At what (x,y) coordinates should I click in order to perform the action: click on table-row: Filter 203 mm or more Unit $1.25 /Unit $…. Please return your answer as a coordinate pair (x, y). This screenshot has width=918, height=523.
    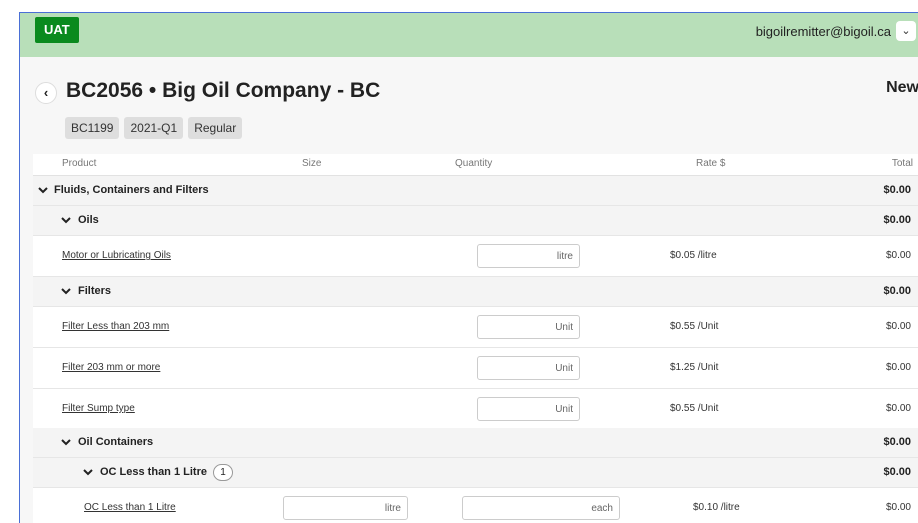
    Looking at the image, I should click on (475, 368).